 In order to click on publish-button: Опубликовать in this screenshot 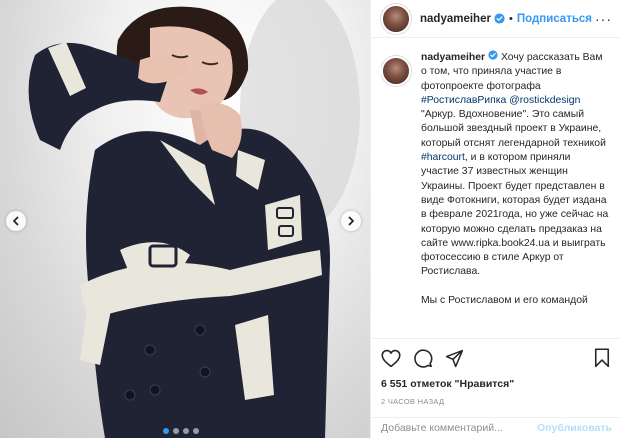, I will do `click(574, 428)`.